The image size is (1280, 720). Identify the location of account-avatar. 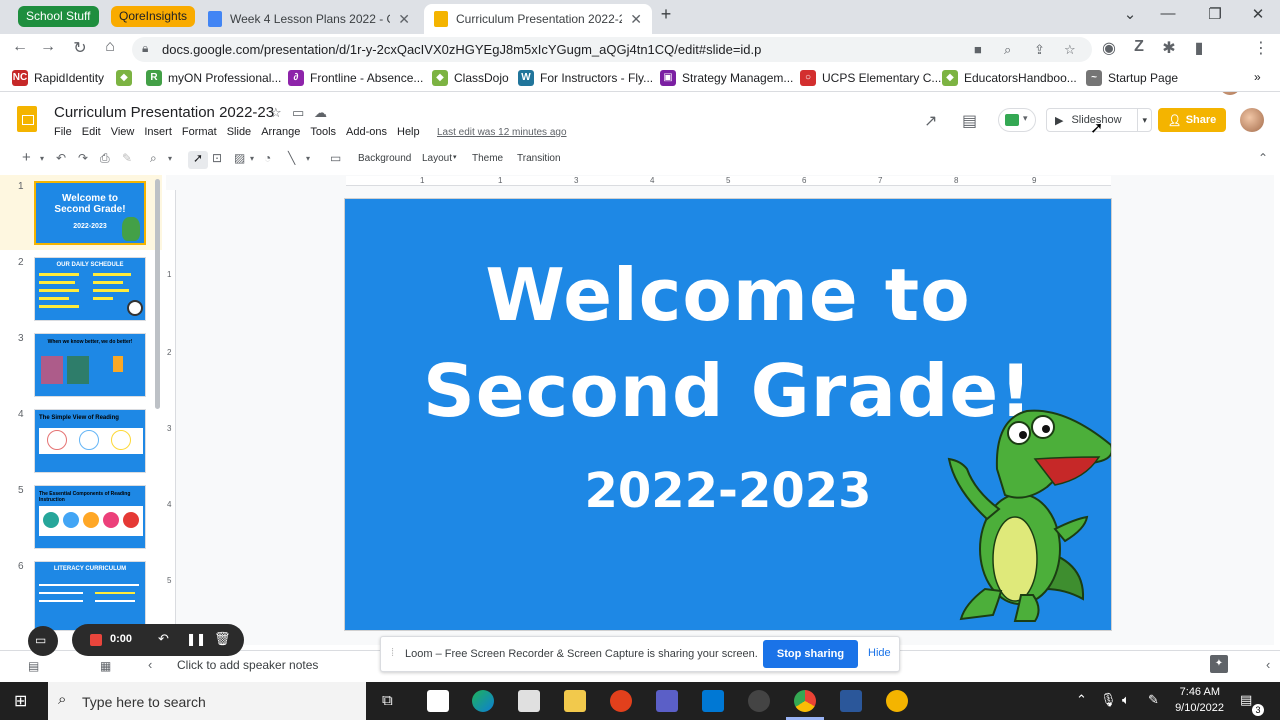
(1252, 120).